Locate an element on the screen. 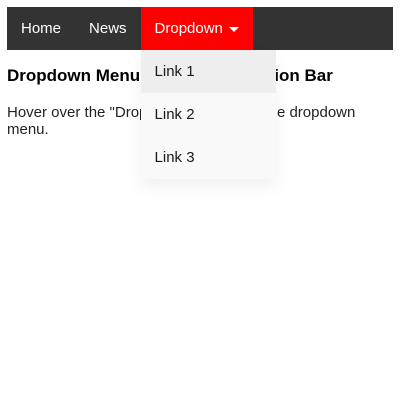 Image resolution: width=400 pixels, height=400 pixels. nav-home-link: Home is located at coordinates (41, 28).